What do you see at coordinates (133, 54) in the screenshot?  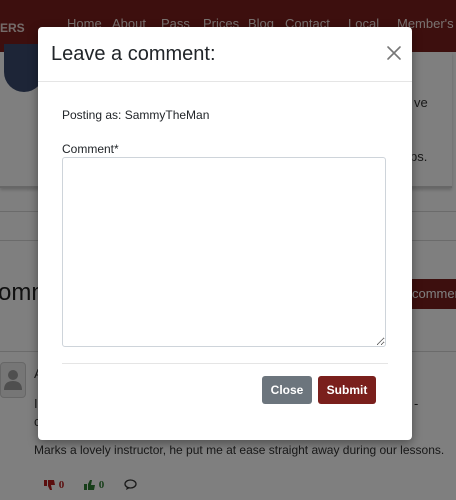 I see `modal-title: Leave a comment:` at bounding box center [133, 54].